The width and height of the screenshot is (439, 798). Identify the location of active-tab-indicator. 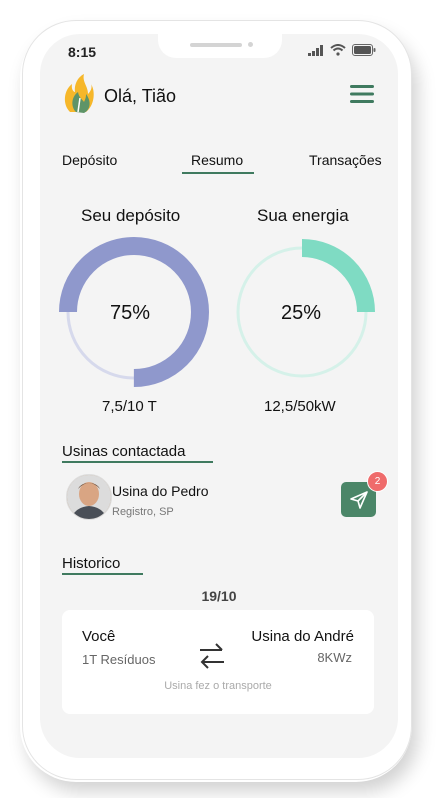
(218, 173).